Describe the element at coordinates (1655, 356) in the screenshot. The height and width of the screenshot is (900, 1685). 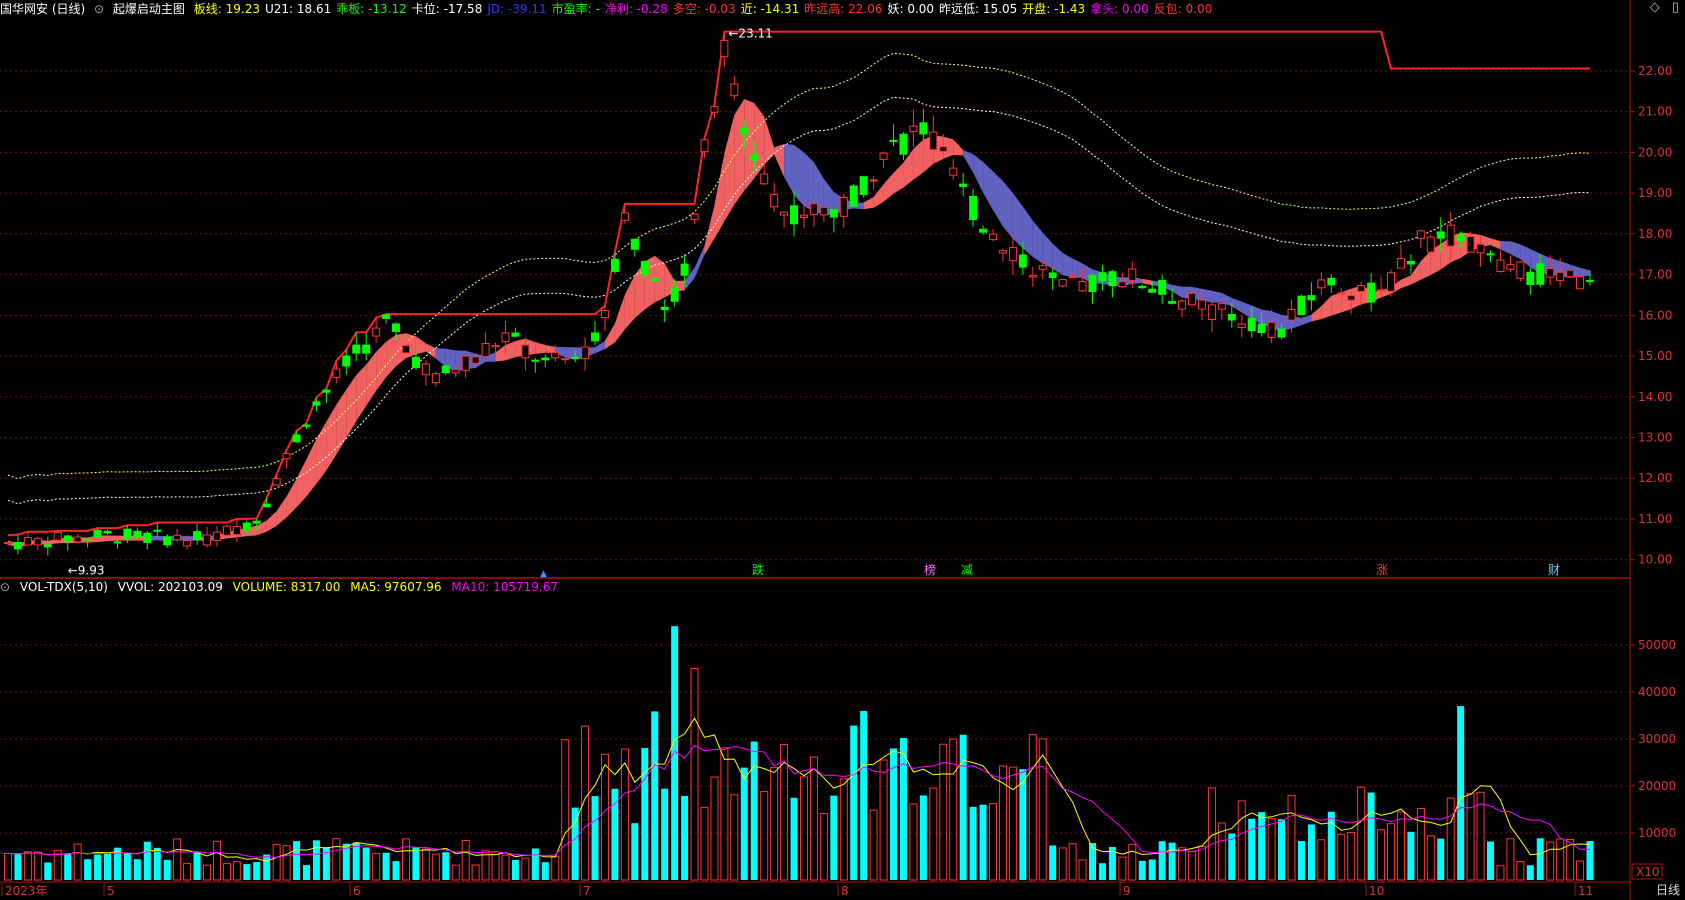
I see `price-tick-label: 15.00` at that location.